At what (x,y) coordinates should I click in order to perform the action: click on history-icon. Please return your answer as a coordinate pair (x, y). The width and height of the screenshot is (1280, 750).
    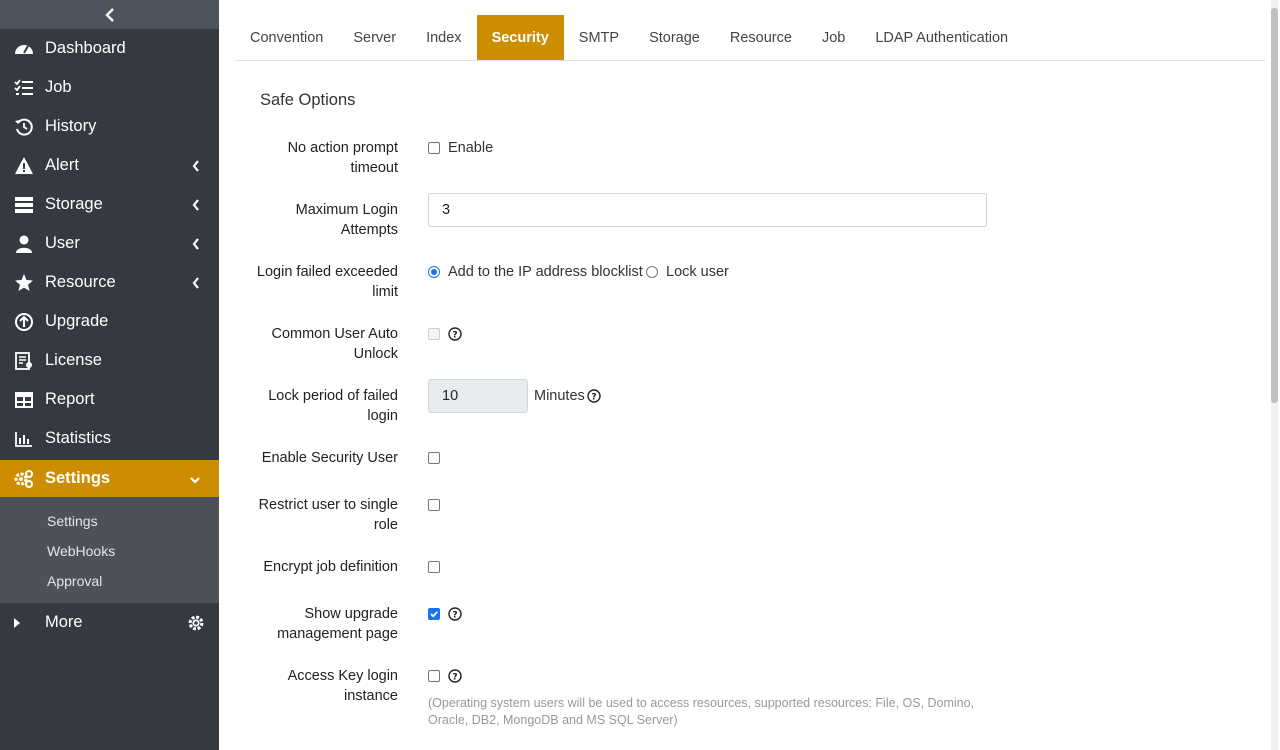
    Looking at the image, I should click on (24, 127).